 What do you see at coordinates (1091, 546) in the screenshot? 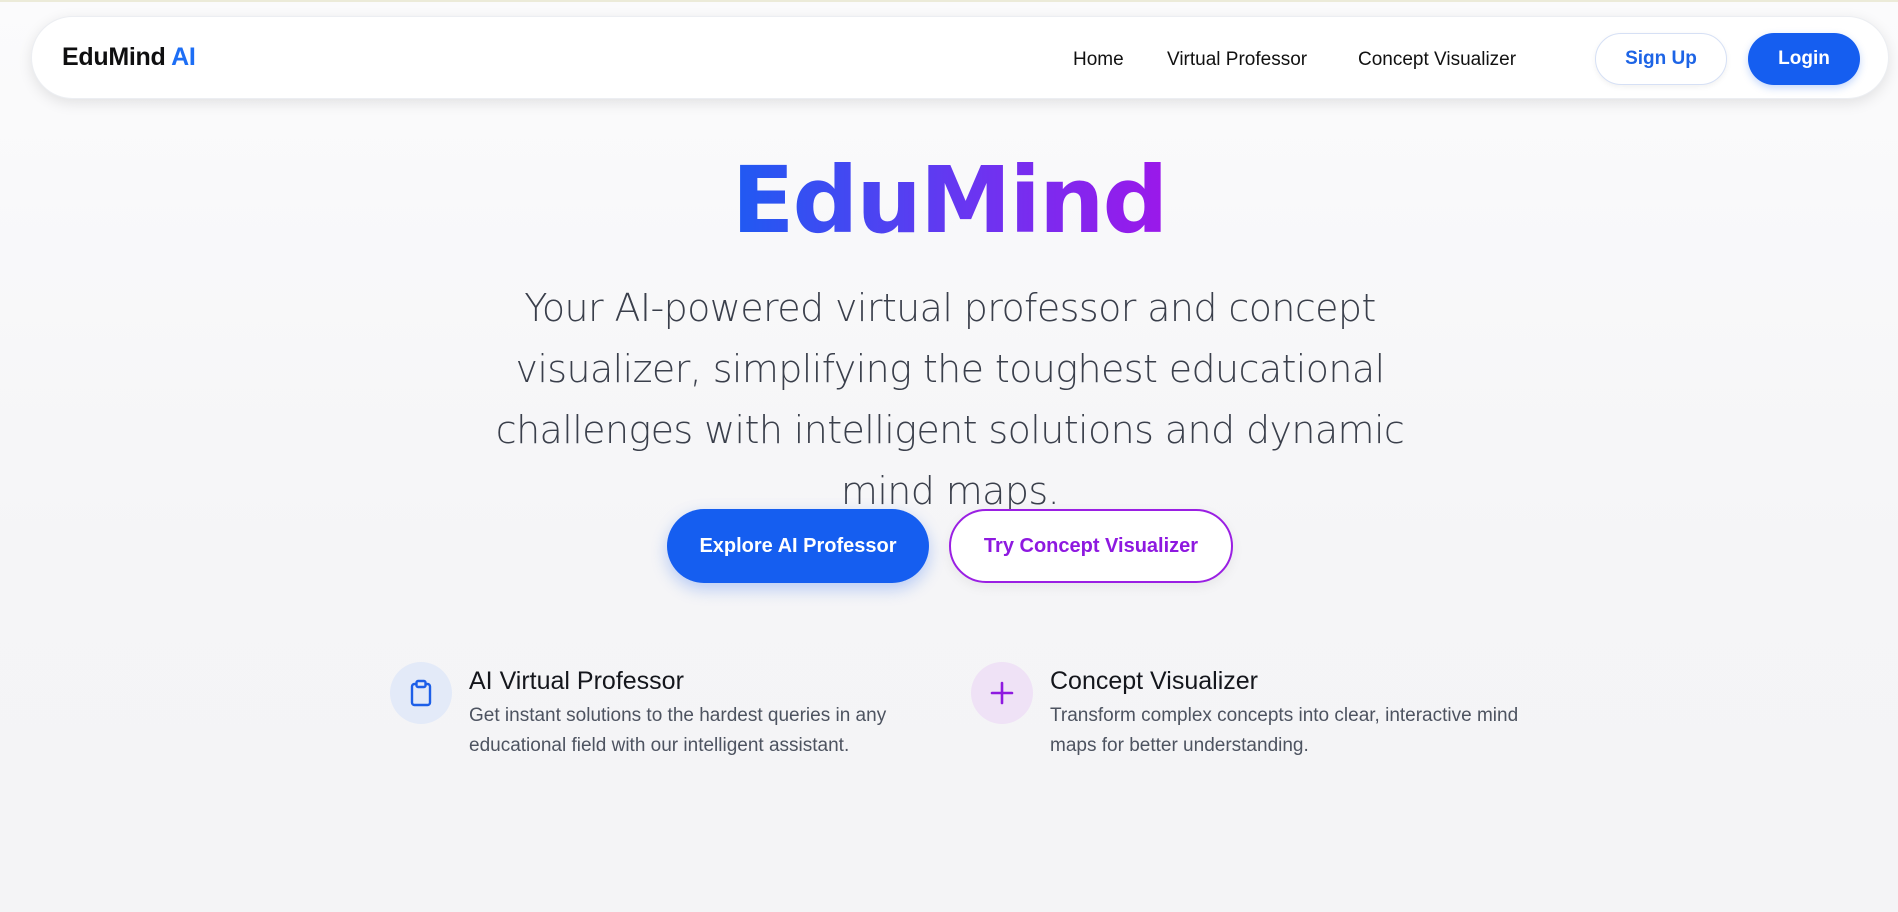
I see `try-concept-visualizer-button: Try Concept Visualizer` at bounding box center [1091, 546].